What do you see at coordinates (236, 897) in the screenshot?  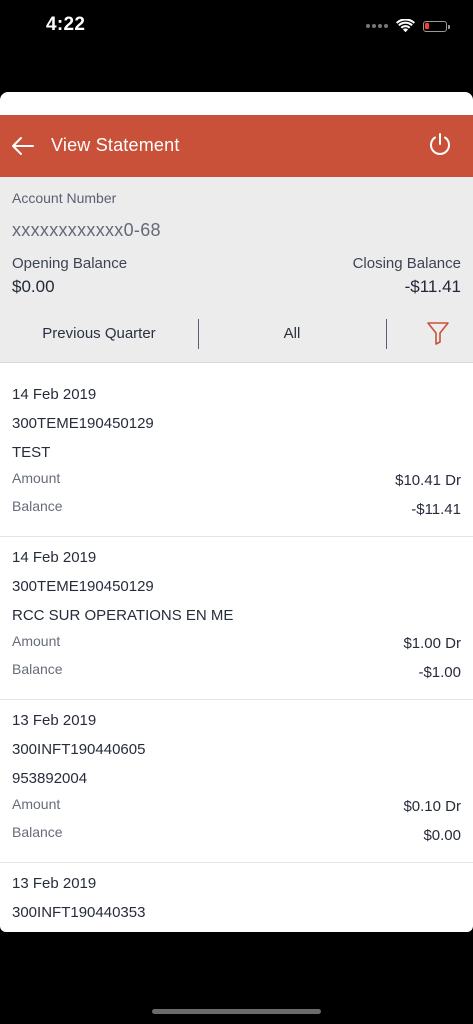 I see `transaction-item: 13 Feb 2019 300INFT190440353` at bounding box center [236, 897].